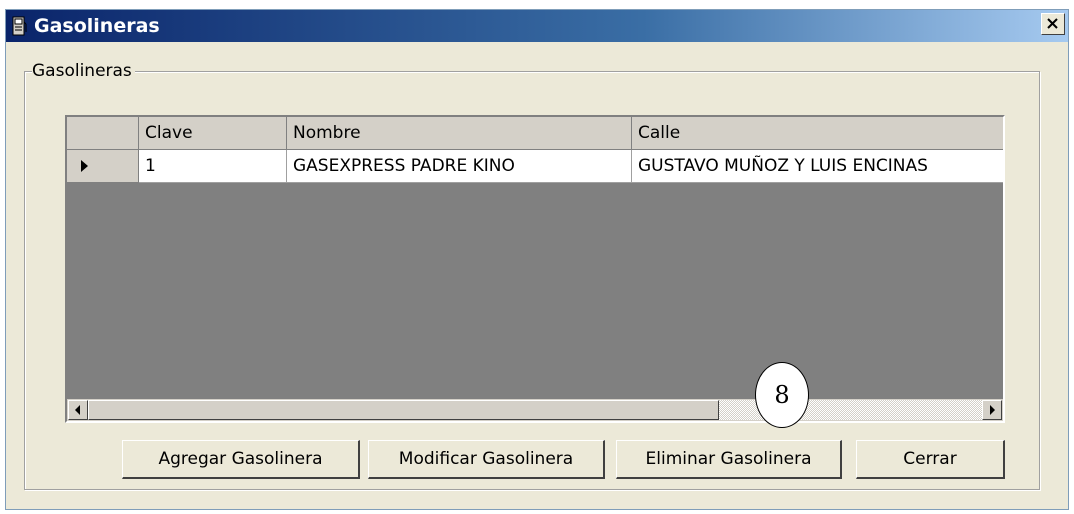 The image size is (1074, 514). I want to click on grid-corner-cell, so click(103, 133).